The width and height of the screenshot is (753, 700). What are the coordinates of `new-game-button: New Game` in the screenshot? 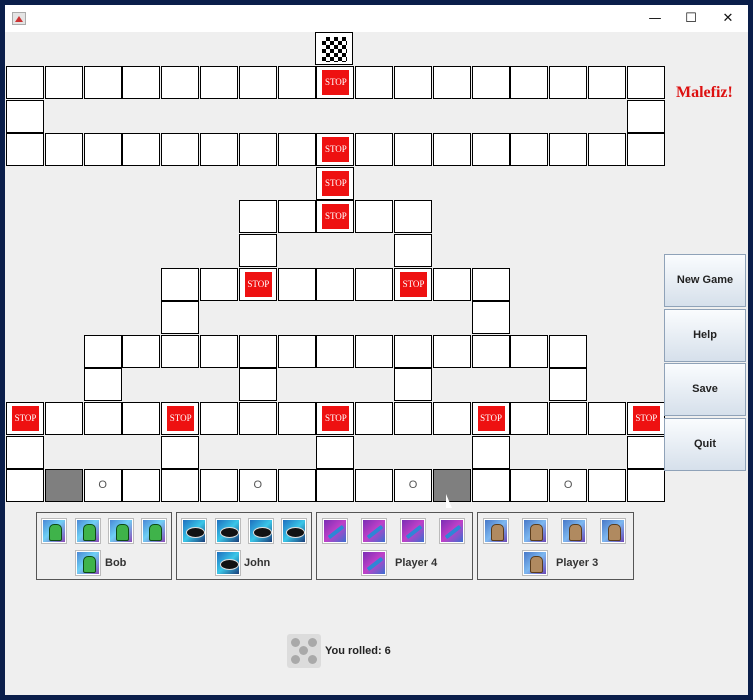 It's located at (705, 280).